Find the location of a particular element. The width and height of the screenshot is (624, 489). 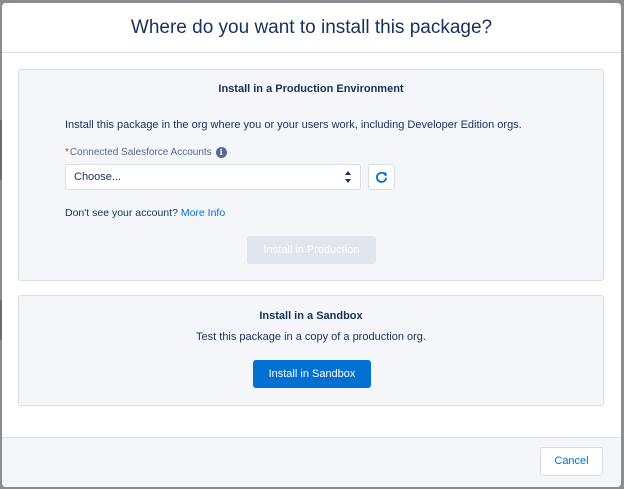

more-info-link: More Info is located at coordinates (203, 213).